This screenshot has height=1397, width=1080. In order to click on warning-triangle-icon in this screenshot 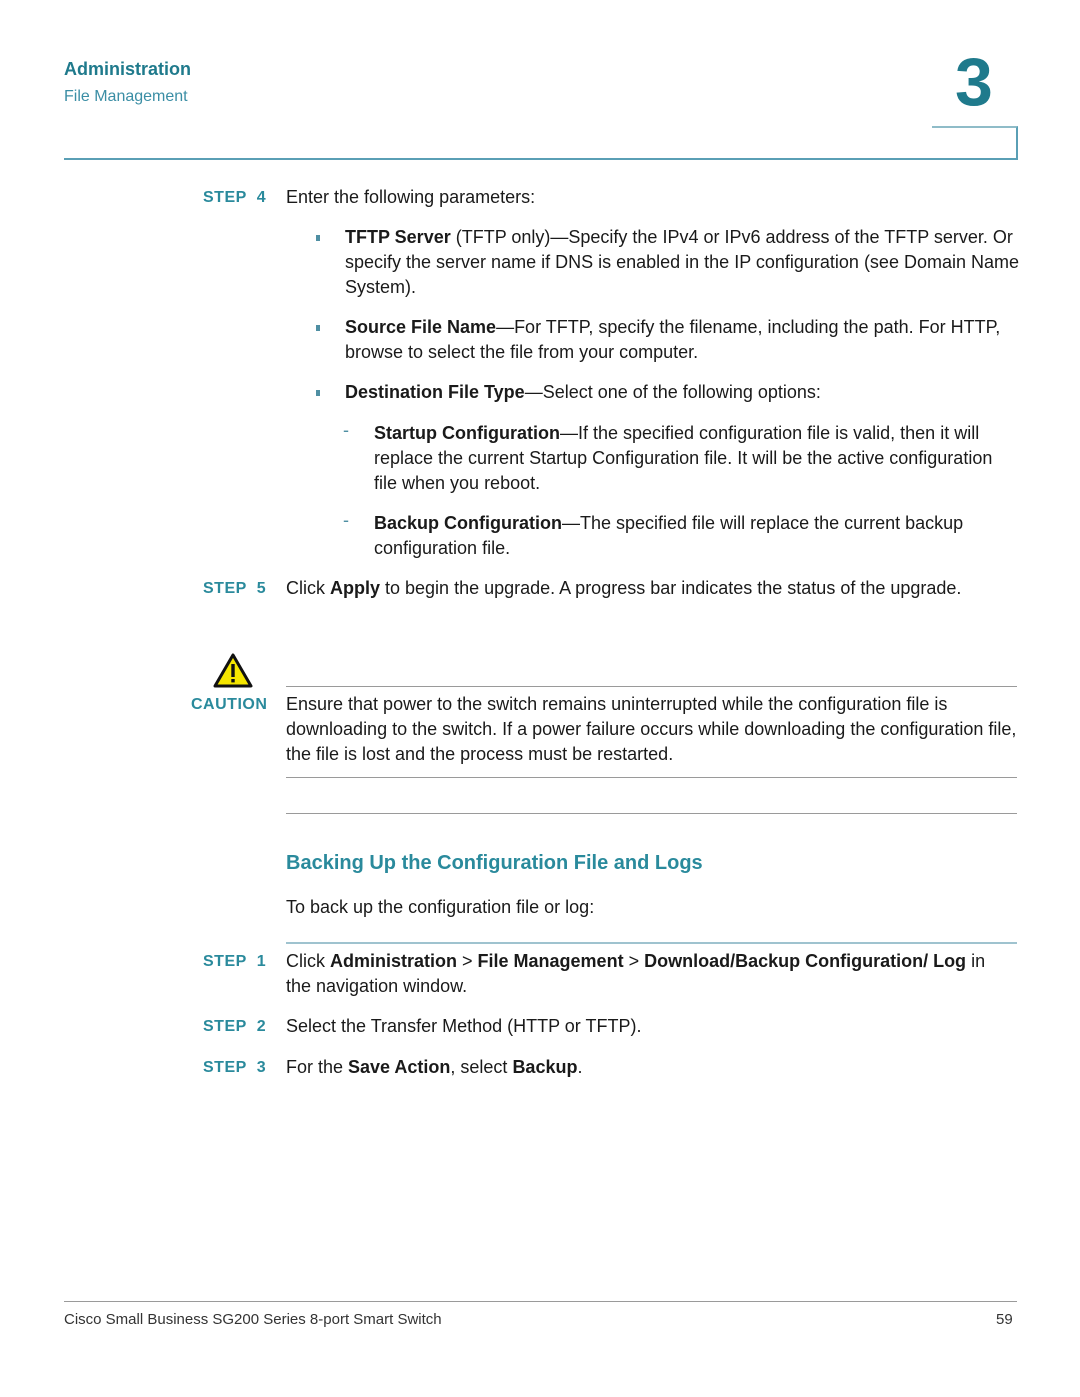, I will do `click(233, 671)`.